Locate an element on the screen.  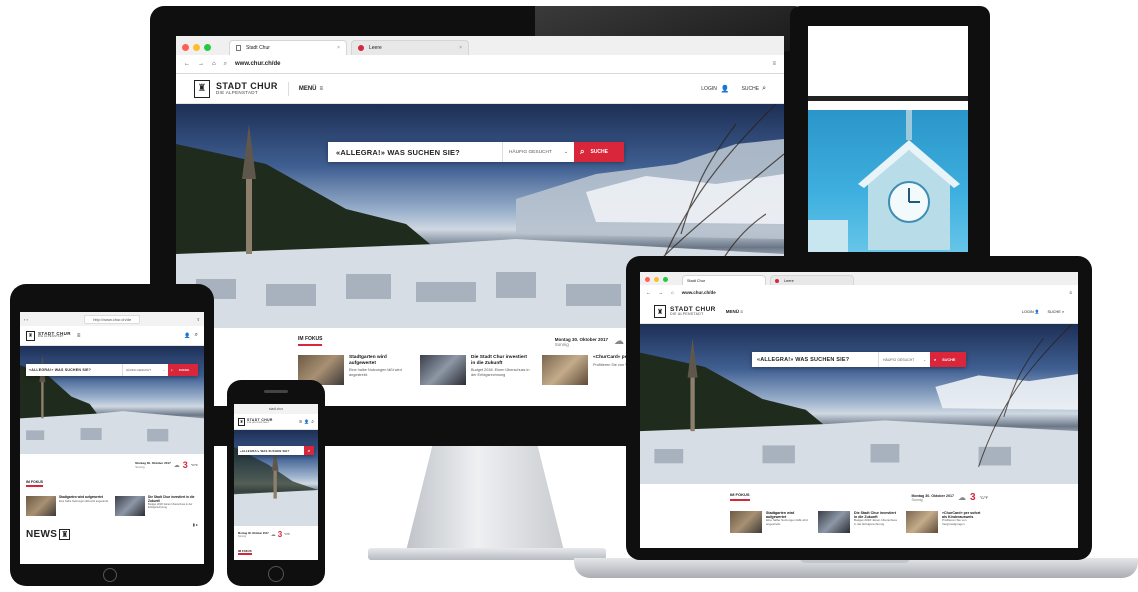
page-icon is located at coordinates (238, 48).